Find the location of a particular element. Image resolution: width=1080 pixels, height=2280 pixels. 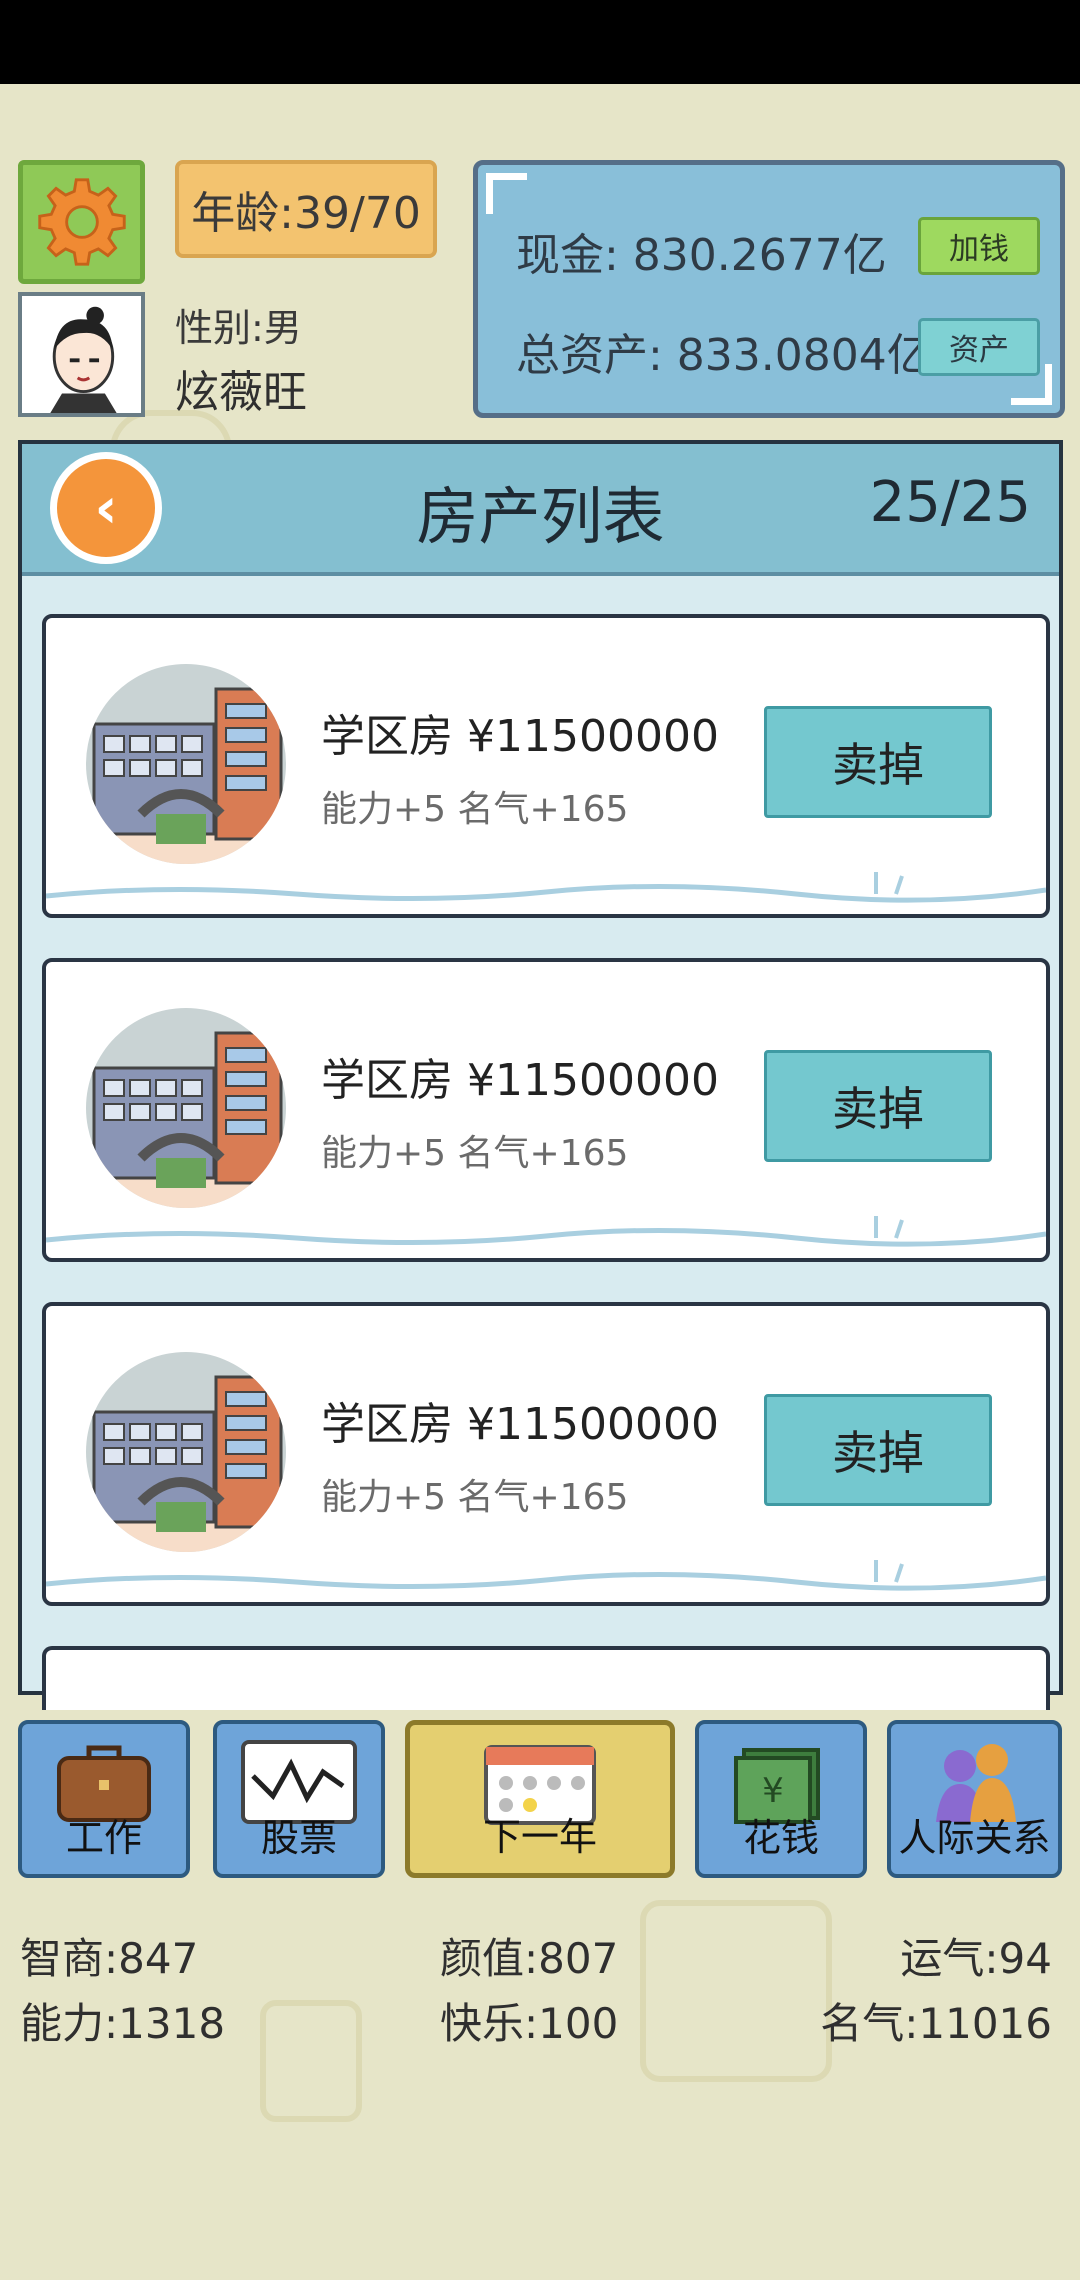

total-assets-value: 总资产: 833.0804亿 is located at coordinates (723, 355).